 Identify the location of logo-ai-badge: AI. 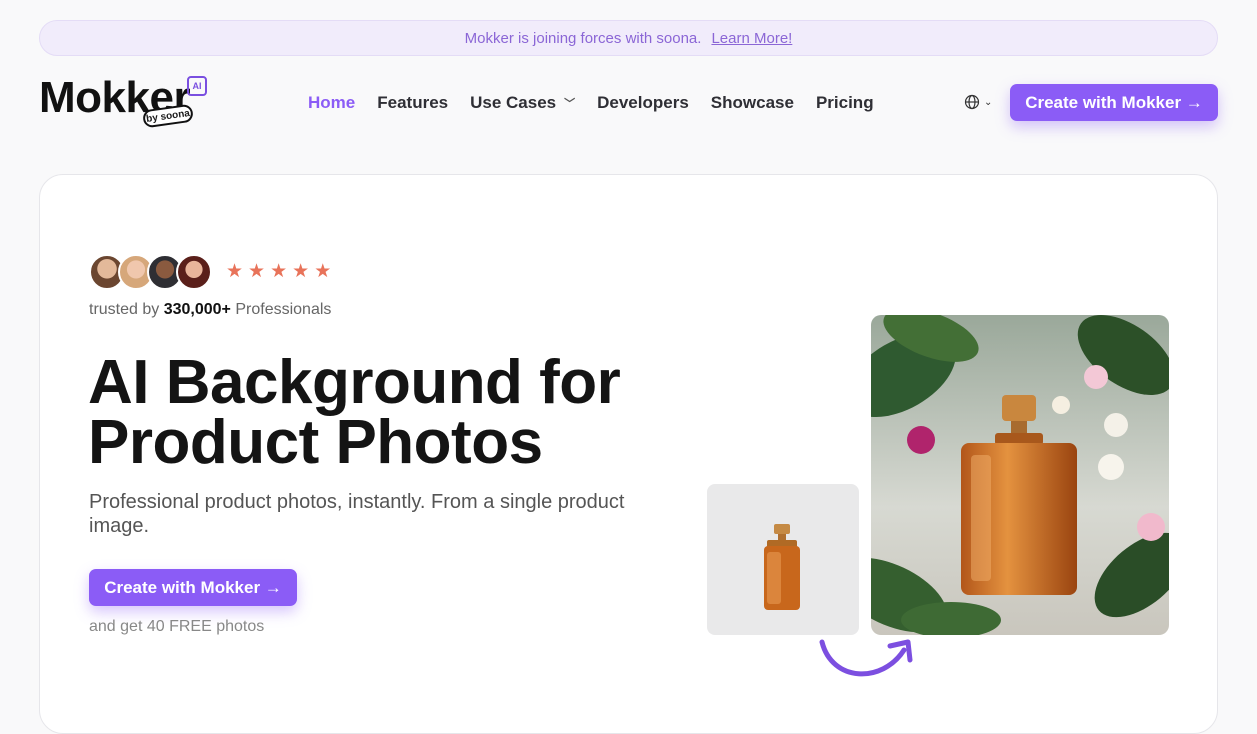
(197, 86).